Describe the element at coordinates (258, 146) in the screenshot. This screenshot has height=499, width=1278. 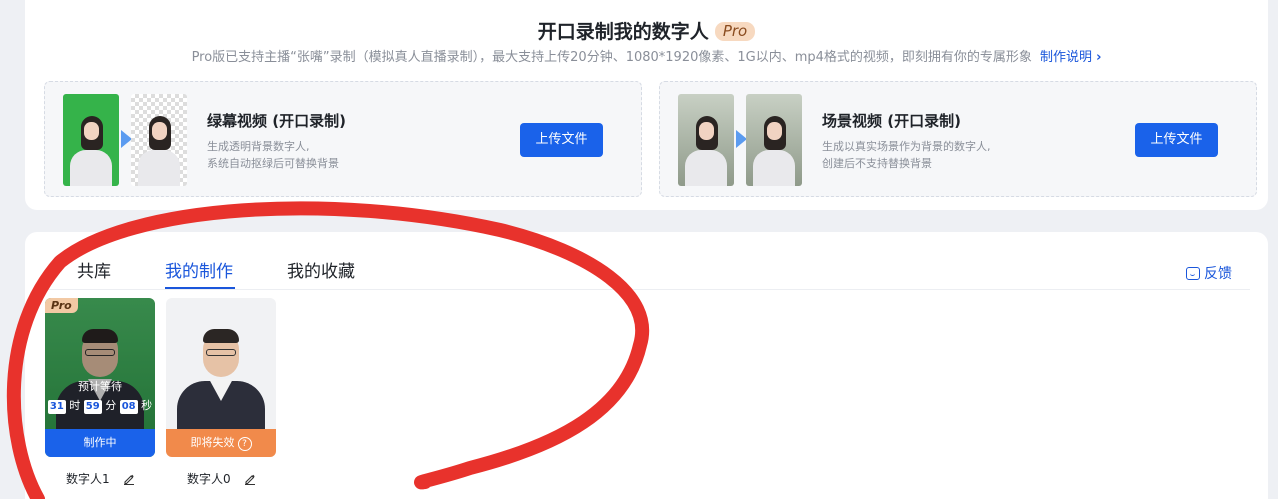
I see `mode-desc-line: 生成透明背景数字人,` at that location.